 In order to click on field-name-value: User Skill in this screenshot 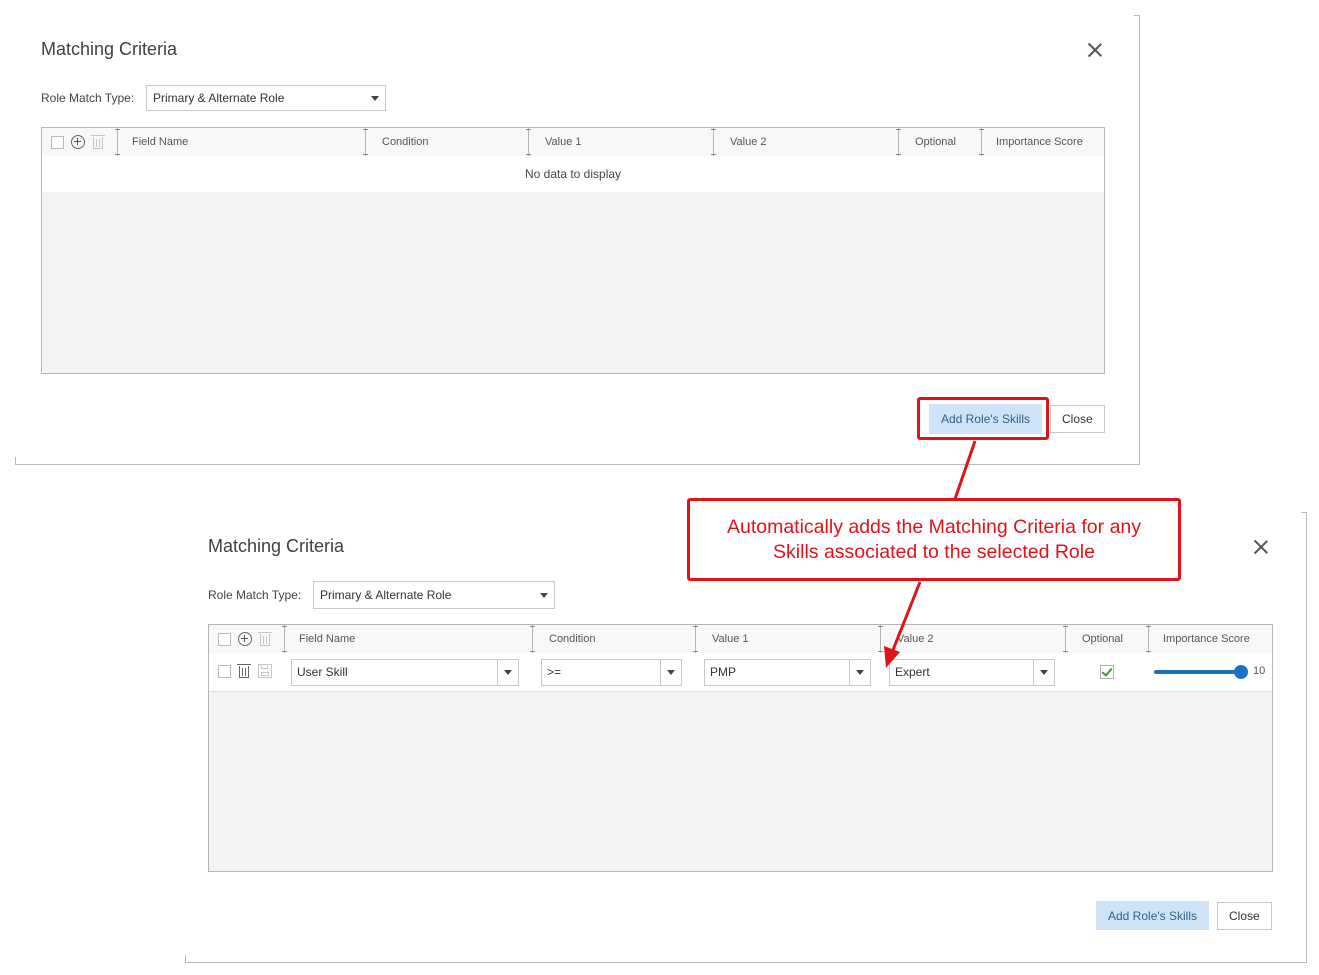, I will do `click(322, 672)`.